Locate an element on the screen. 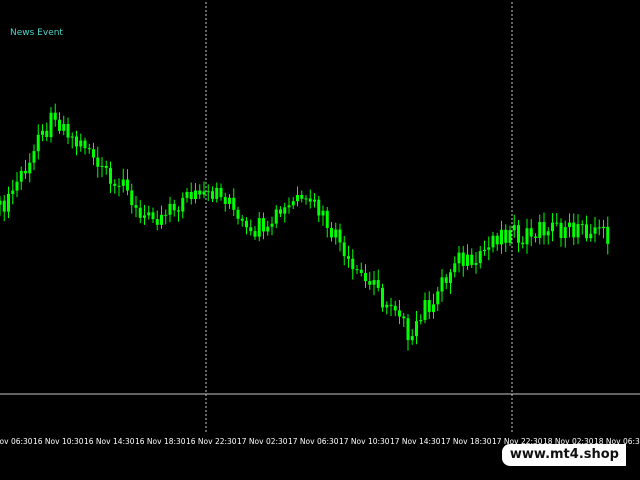 This screenshot has width=640, height=480. time-axis-label: 17 Nov 18:30 is located at coordinates (466, 441).